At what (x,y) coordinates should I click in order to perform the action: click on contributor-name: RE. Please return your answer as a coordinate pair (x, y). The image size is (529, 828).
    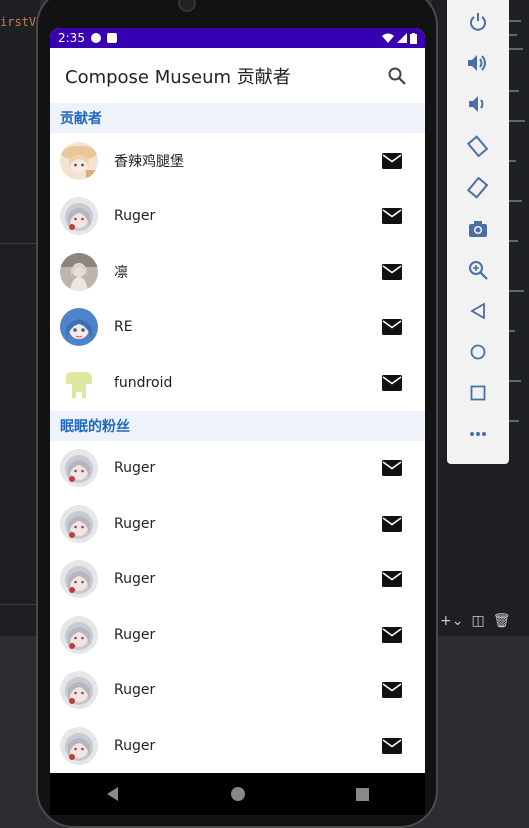
    Looking at the image, I should click on (123, 327).